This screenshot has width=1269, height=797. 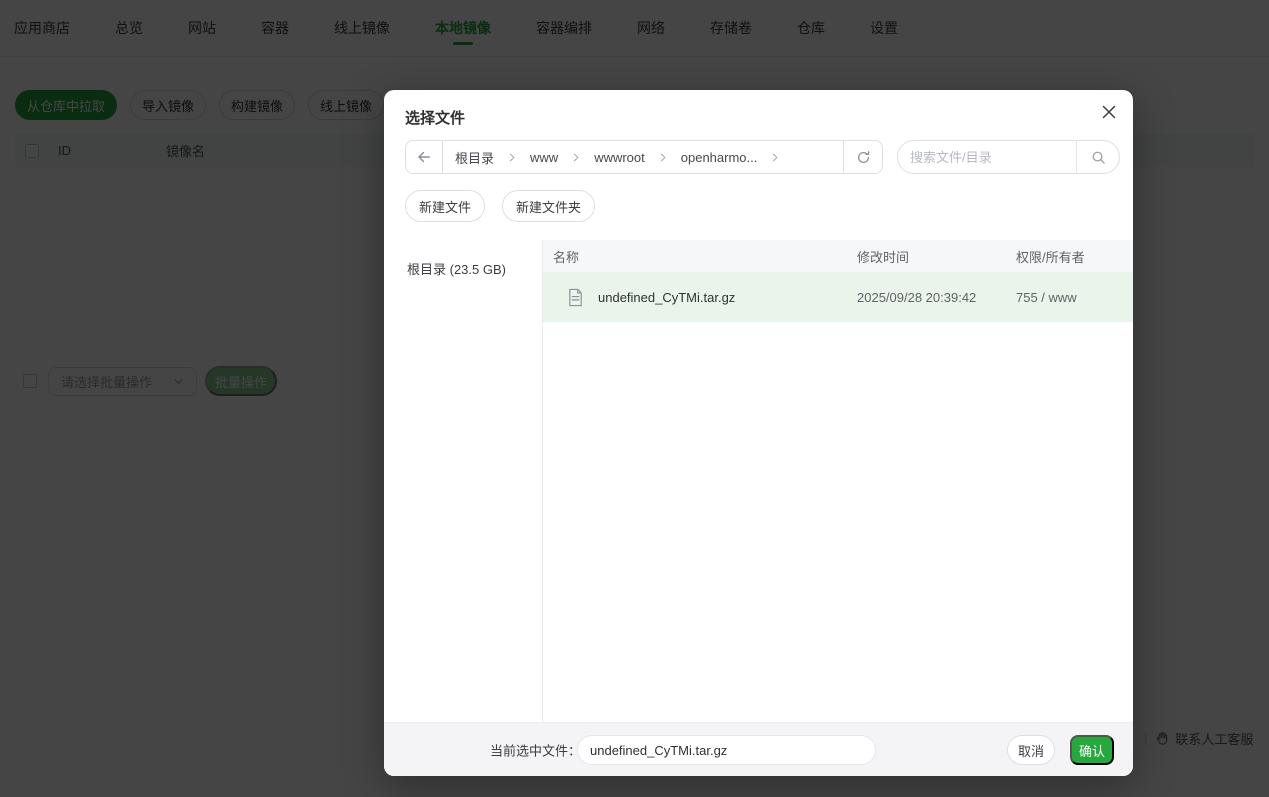 I want to click on search-button, so click(x=1097, y=157).